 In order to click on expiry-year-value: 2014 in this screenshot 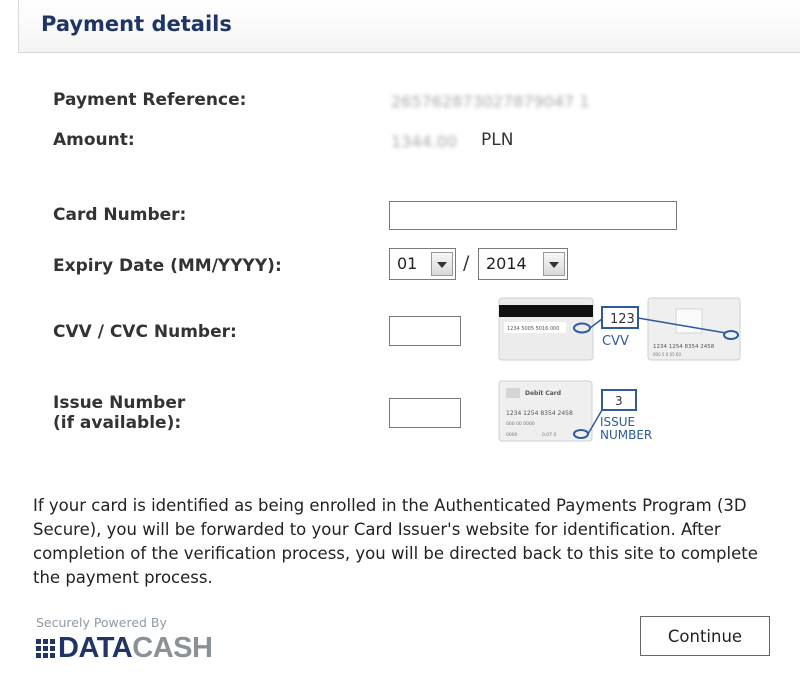, I will do `click(506, 263)`.